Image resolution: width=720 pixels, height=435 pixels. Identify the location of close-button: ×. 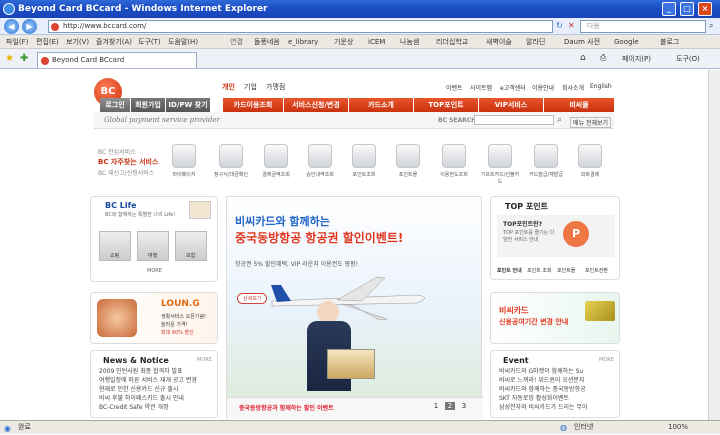
(705, 9).